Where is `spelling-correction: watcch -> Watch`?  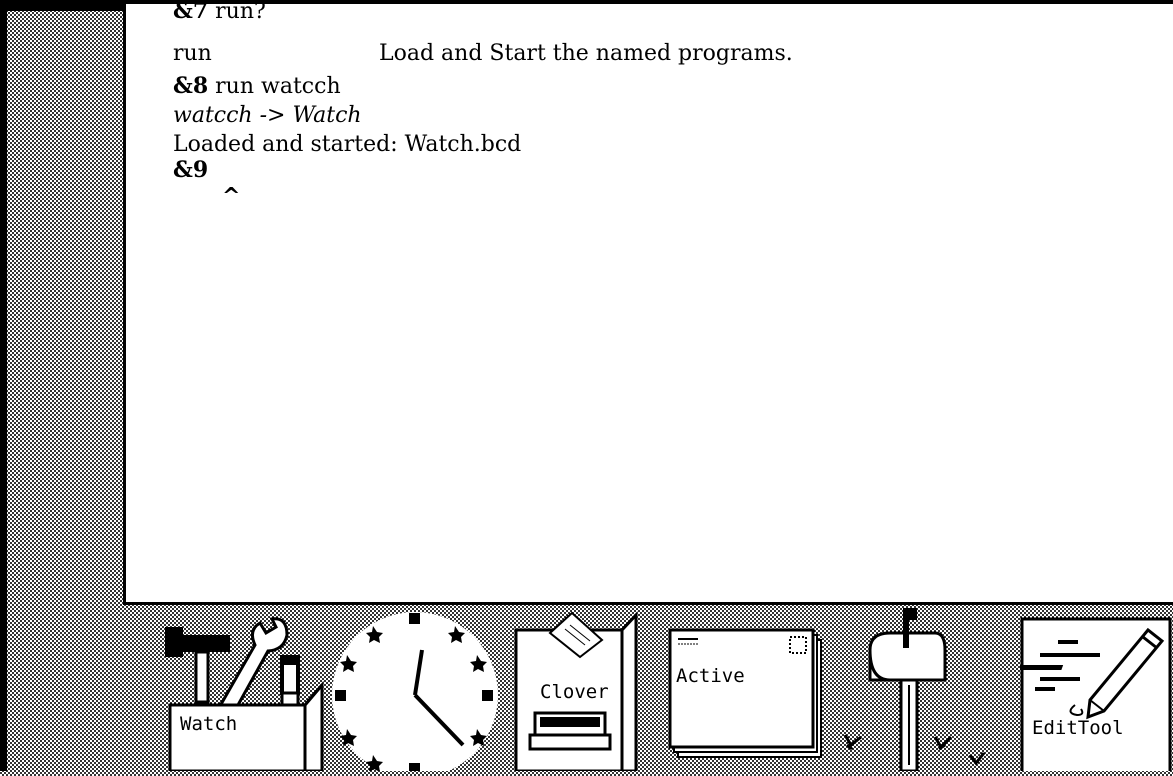
spelling-correction: watcch -> Watch is located at coordinates (267, 115).